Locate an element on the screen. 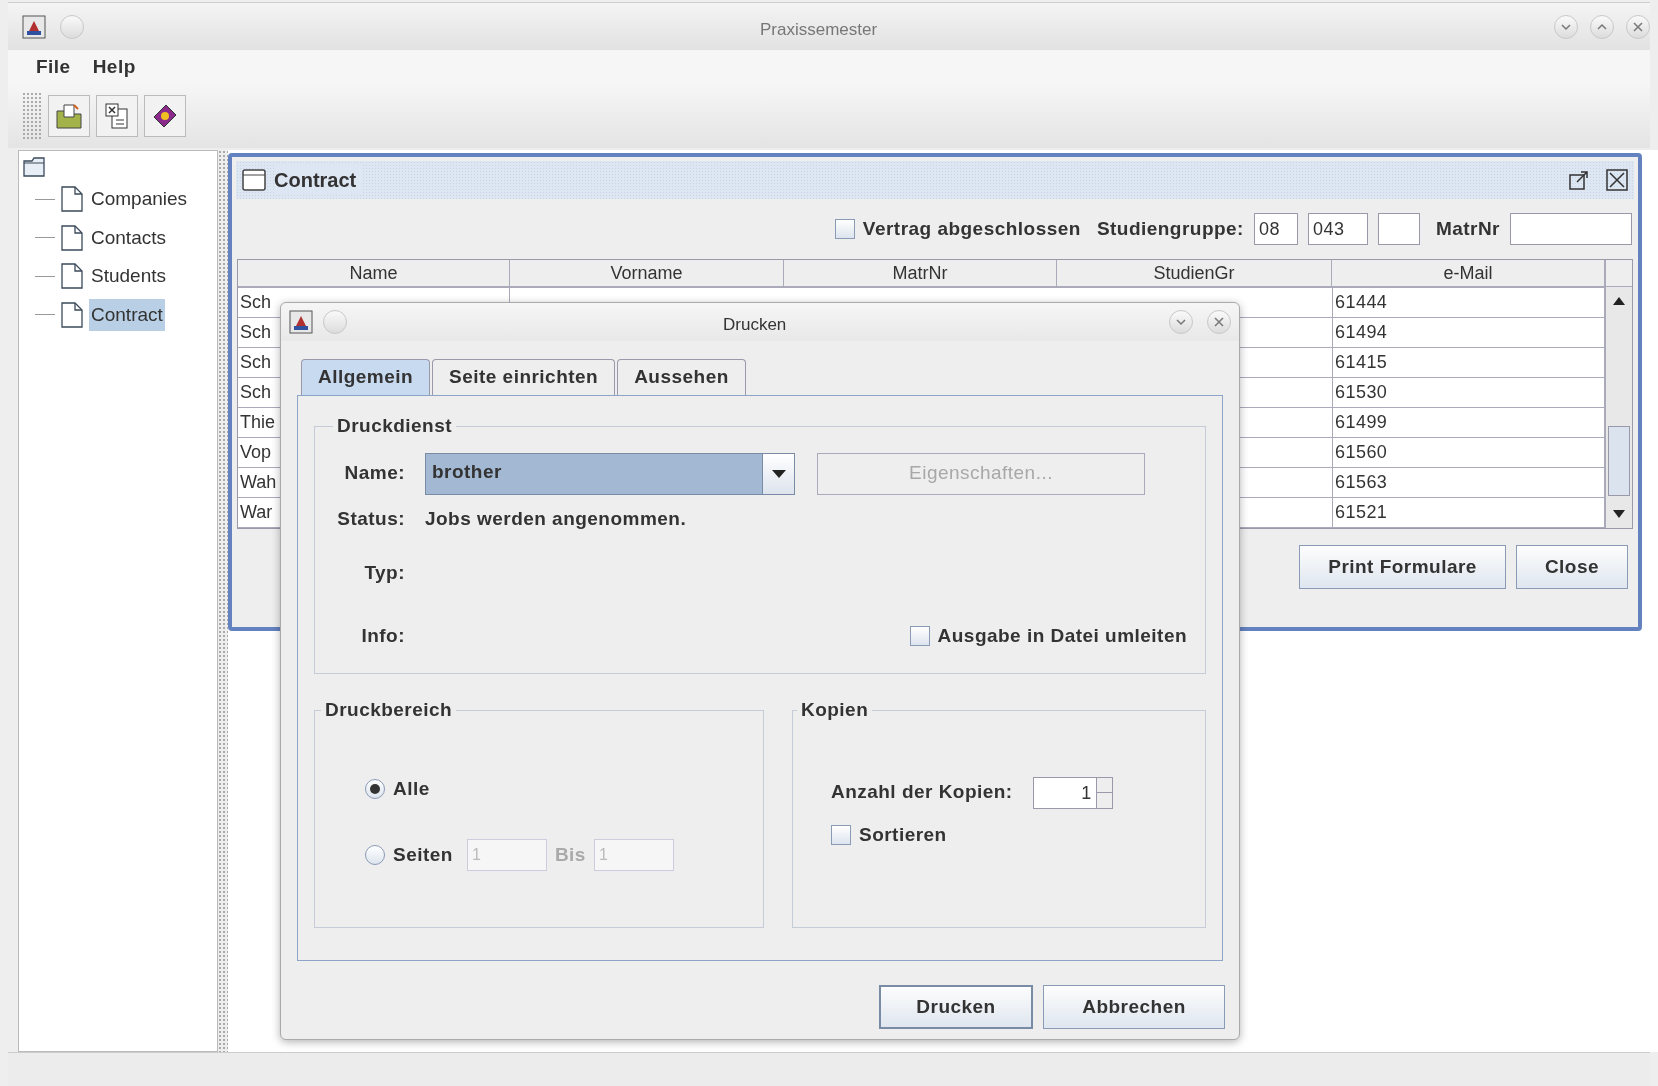 This screenshot has height=1086, width=1658. restore-icon is located at coordinates (1579, 180).